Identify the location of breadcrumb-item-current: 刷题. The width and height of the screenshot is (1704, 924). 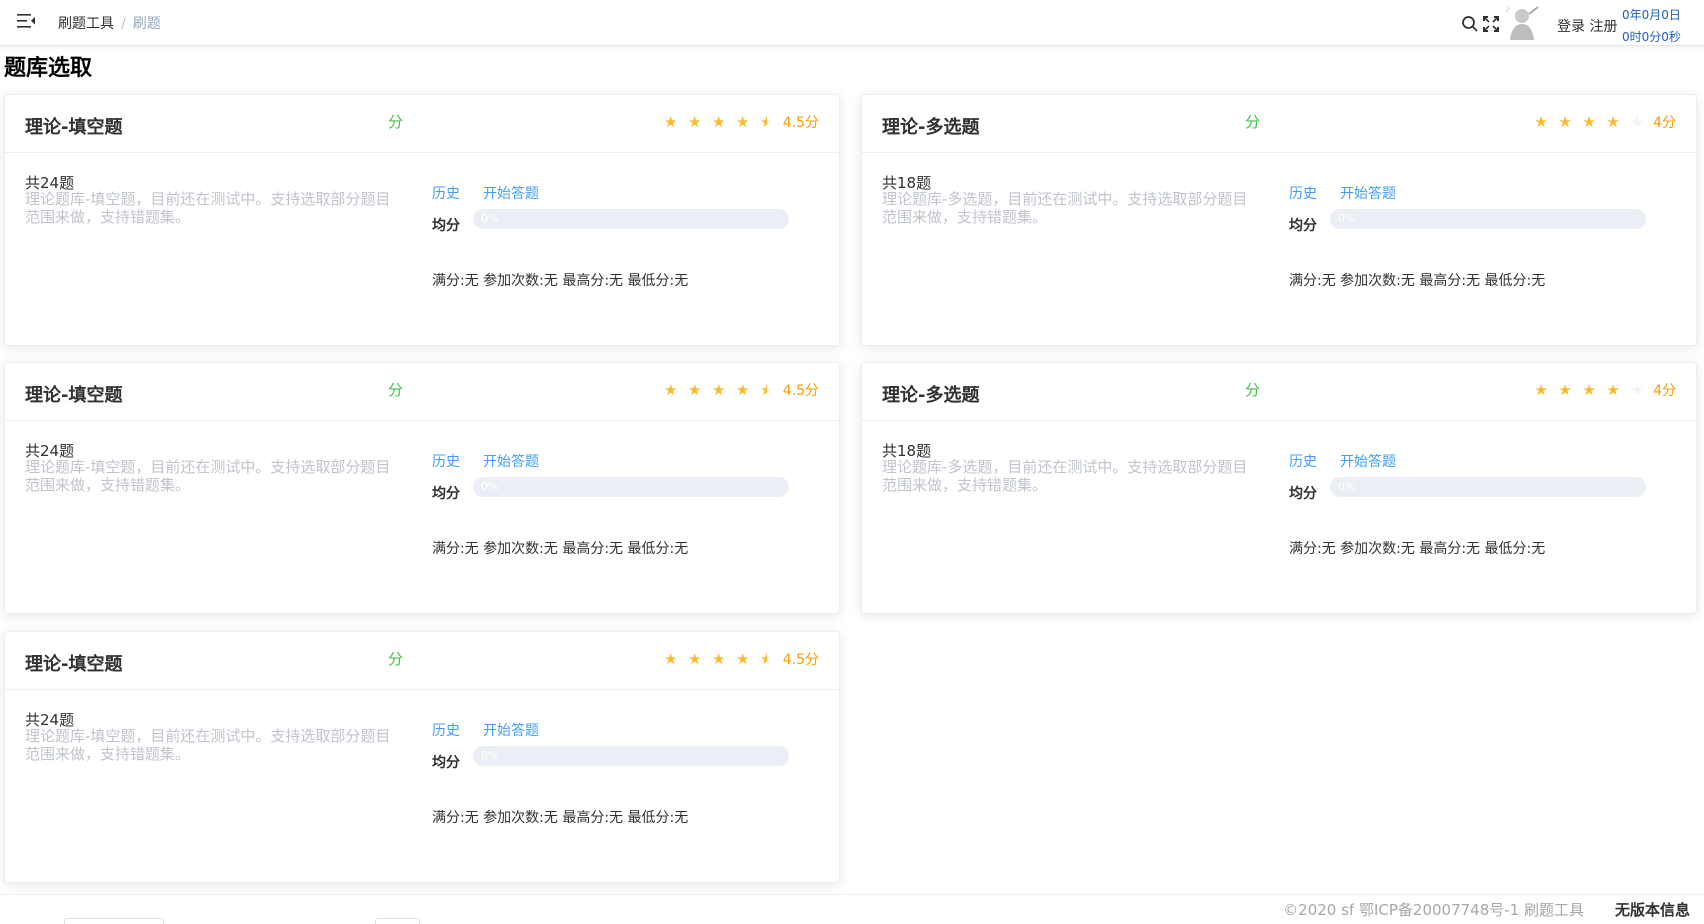
(146, 24).